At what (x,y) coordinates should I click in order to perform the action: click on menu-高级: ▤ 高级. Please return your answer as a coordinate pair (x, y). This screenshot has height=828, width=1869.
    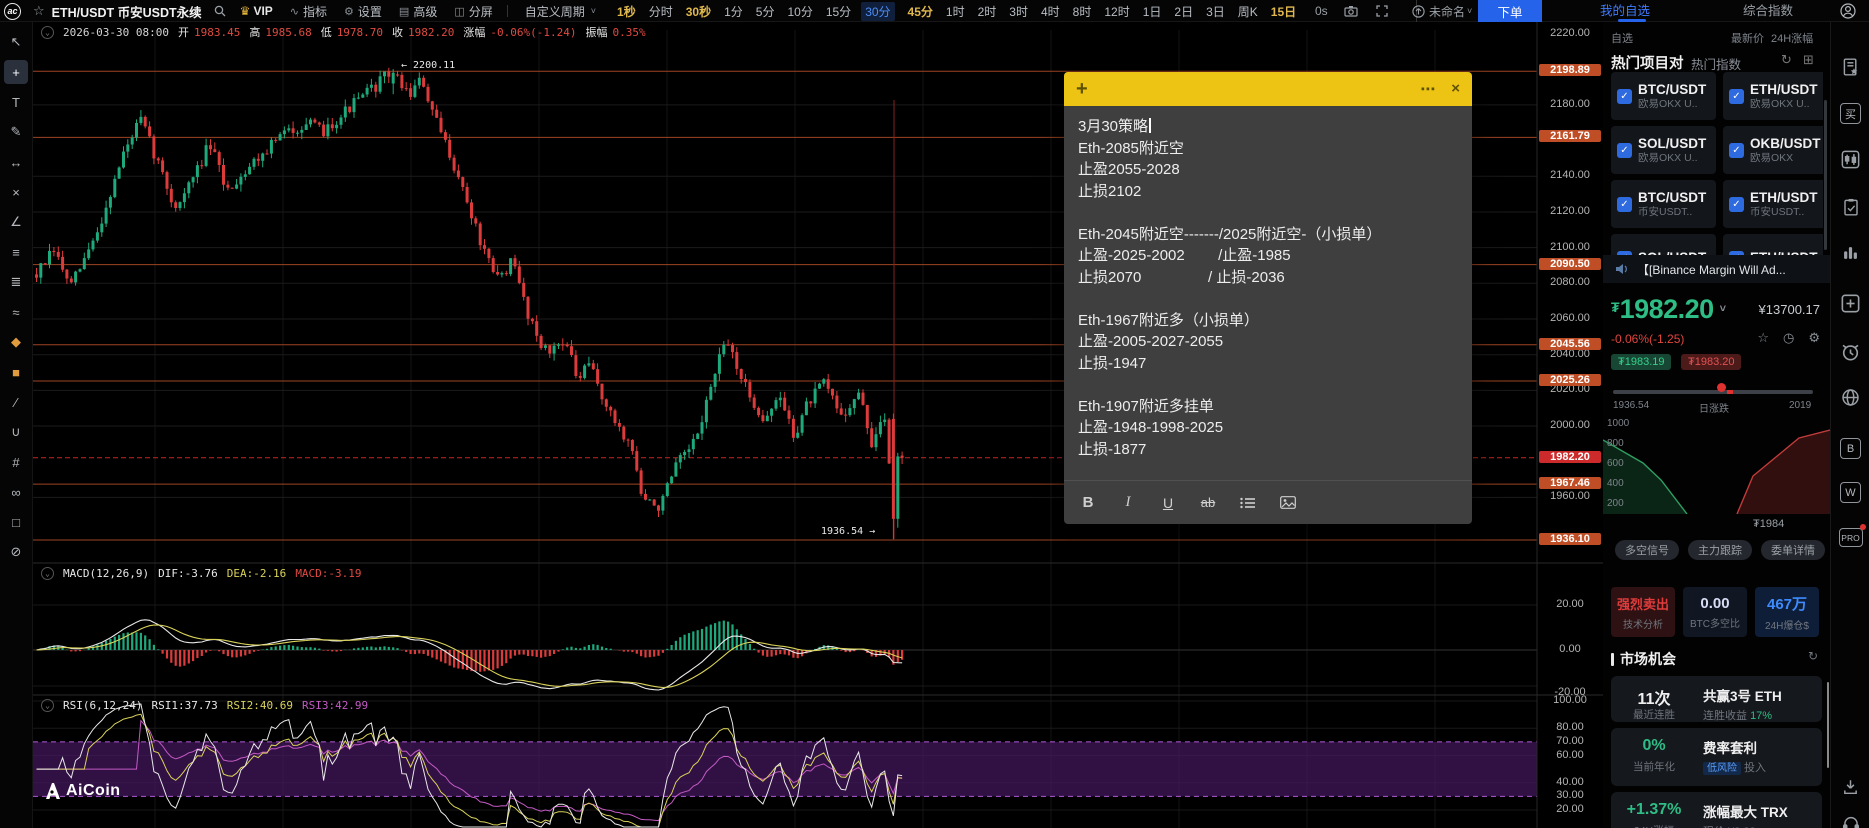
    Looking at the image, I should click on (418, 11).